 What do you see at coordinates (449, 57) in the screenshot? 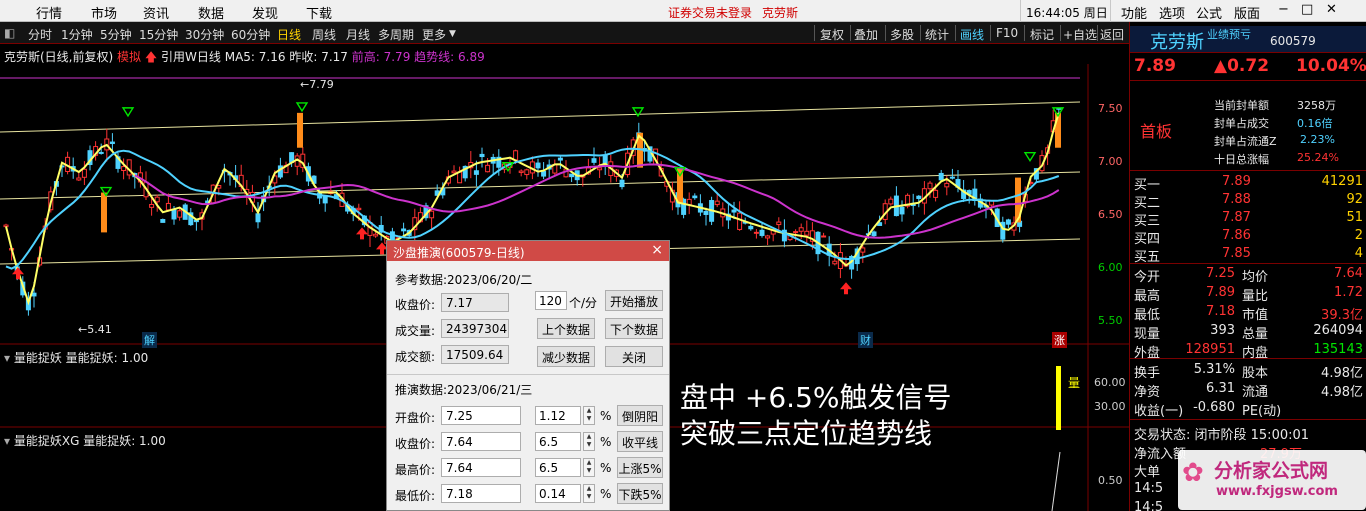
I see `trend-label: 趋势线: 6.89` at bounding box center [449, 57].